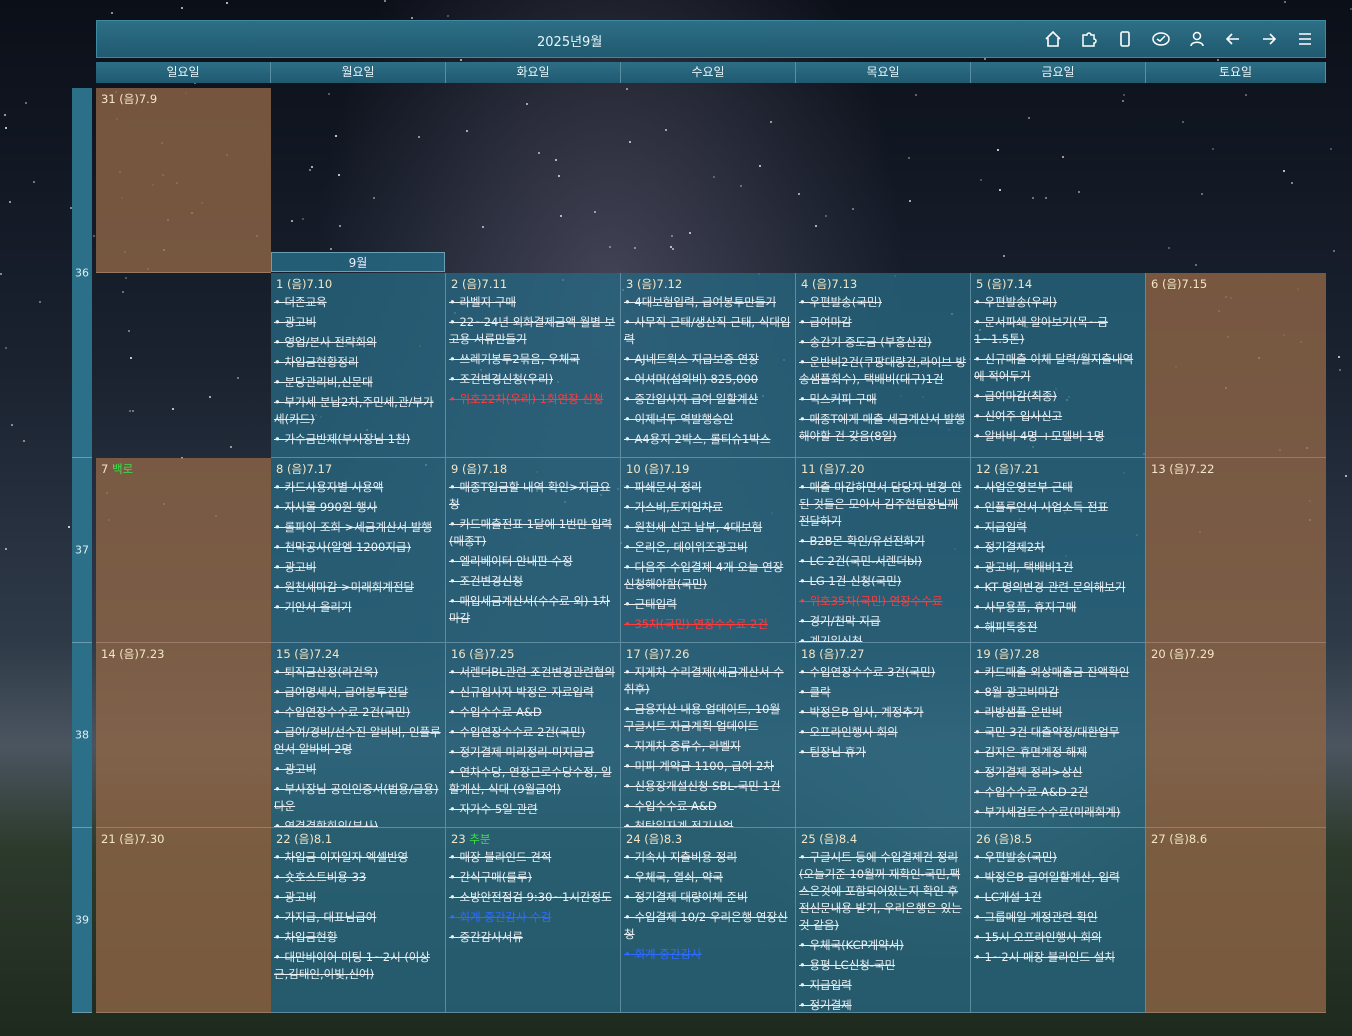 The image size is (1352, 1036). What do you see at coordinates (358, 672) in the screenshot?
I see `event-item: • 퇴직금산정(라건욱)` at bounding box center [358, 672].